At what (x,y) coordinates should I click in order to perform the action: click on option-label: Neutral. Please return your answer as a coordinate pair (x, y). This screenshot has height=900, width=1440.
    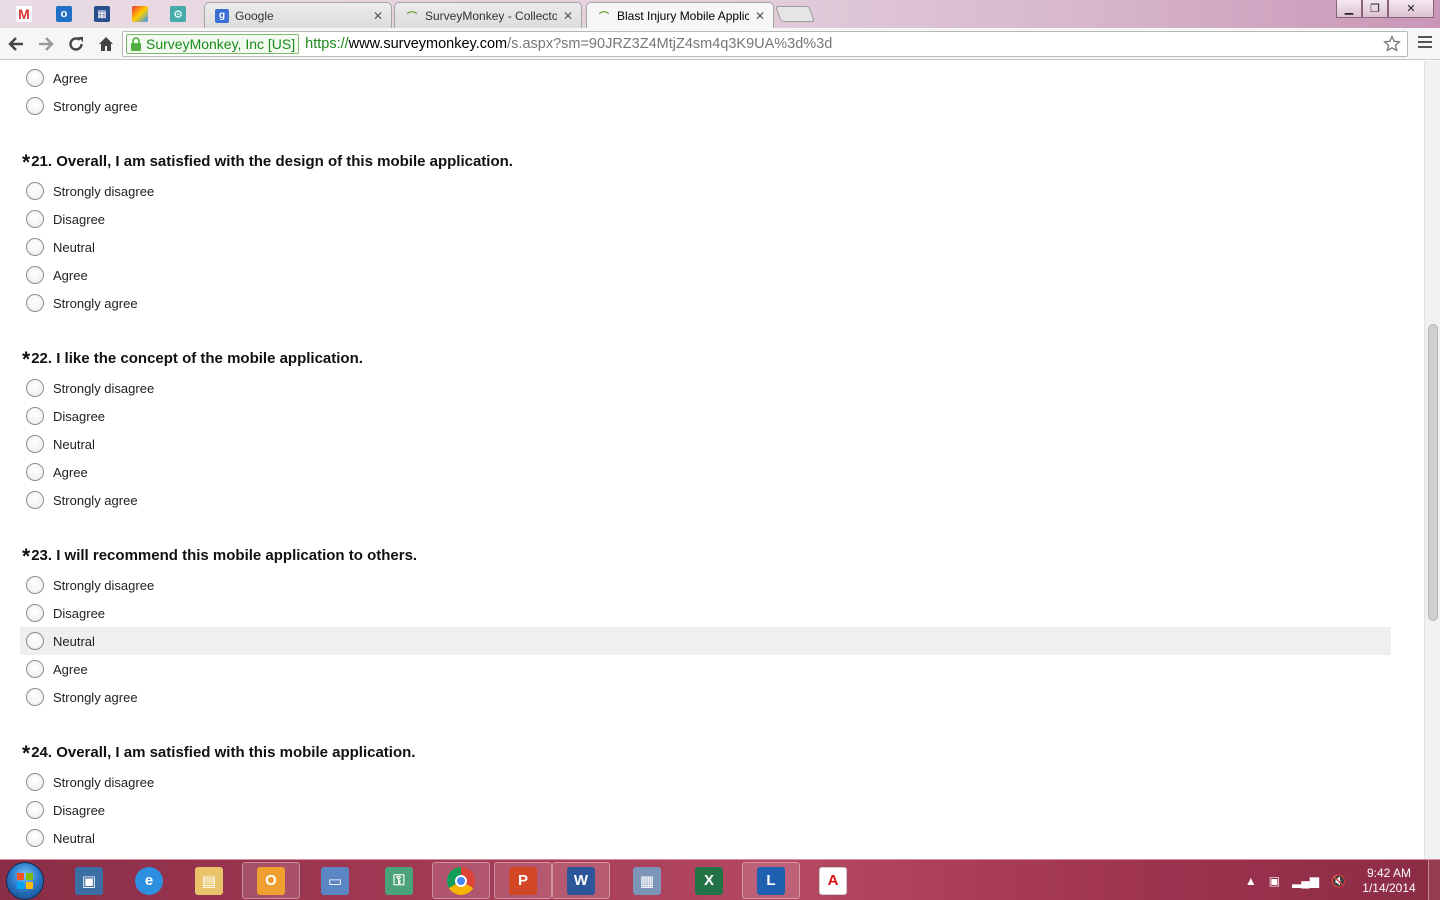
    Looking at the image, I should click on (74, 838).